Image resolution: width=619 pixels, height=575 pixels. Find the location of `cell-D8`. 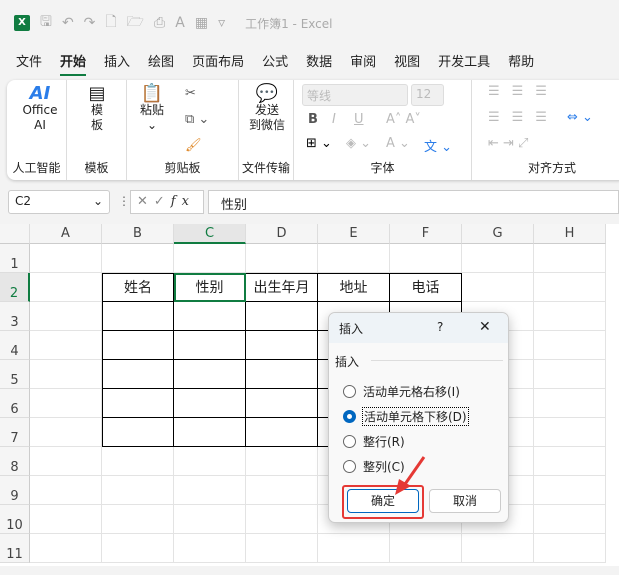

cell-D8 is located at coordinates (282, 461).